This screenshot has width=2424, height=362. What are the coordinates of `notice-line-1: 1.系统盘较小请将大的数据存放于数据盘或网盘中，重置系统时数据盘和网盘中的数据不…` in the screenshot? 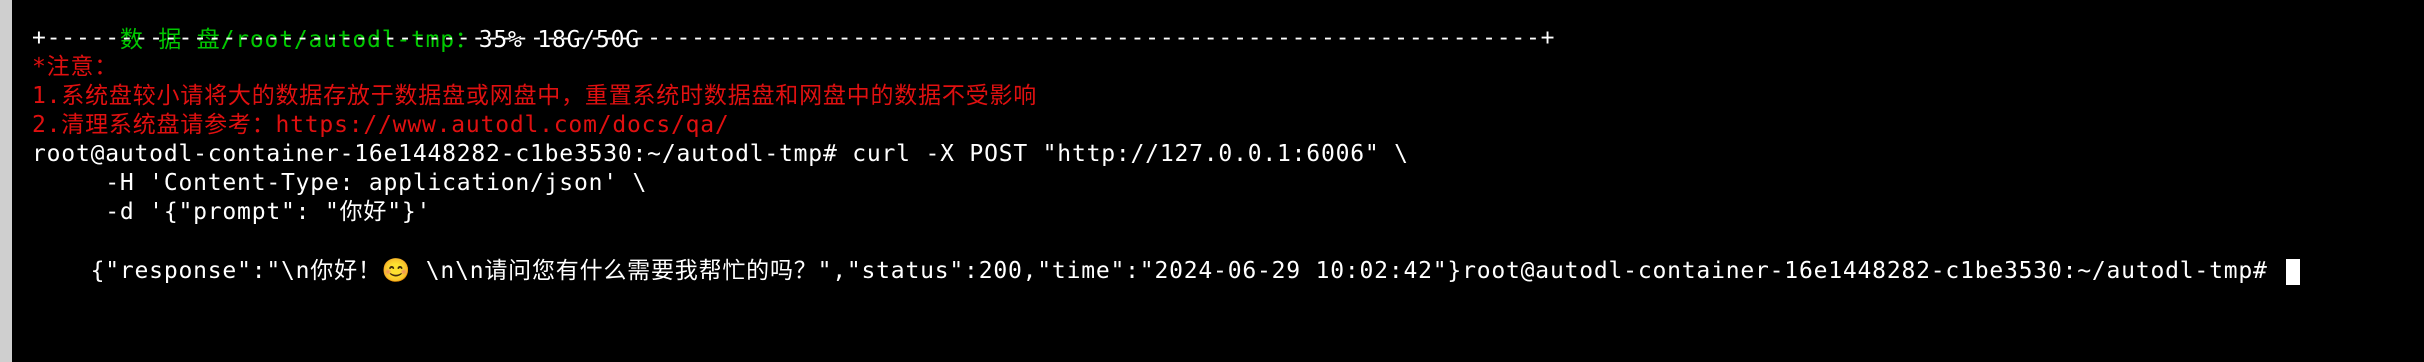 It's located at (535, 96).